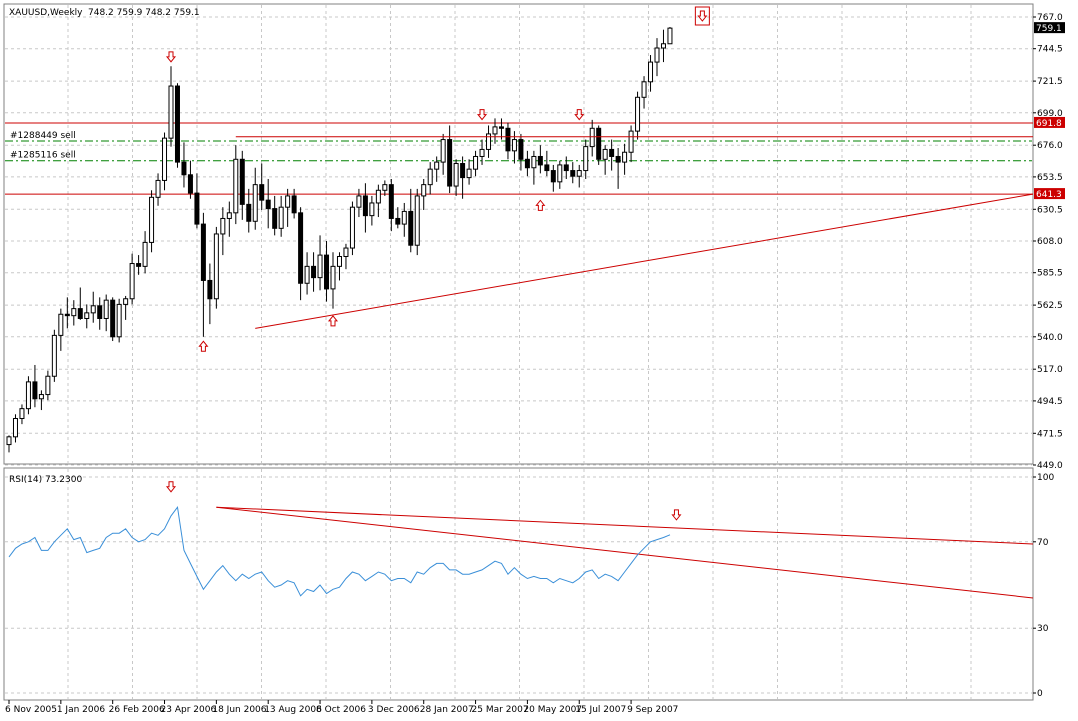  What do you see at coordinates (447, 710) in the screenshot?
I see `time-tick-label: 28 Jan 2007` at bounding box center [447, 710].